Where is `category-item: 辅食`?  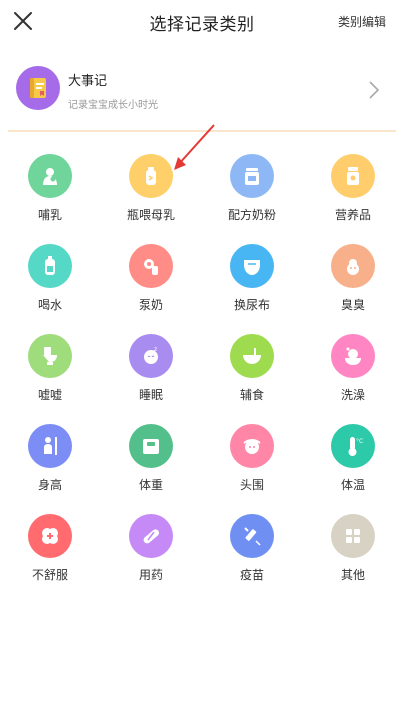 category-item: 辅食 is located at coordinates (252, 374).